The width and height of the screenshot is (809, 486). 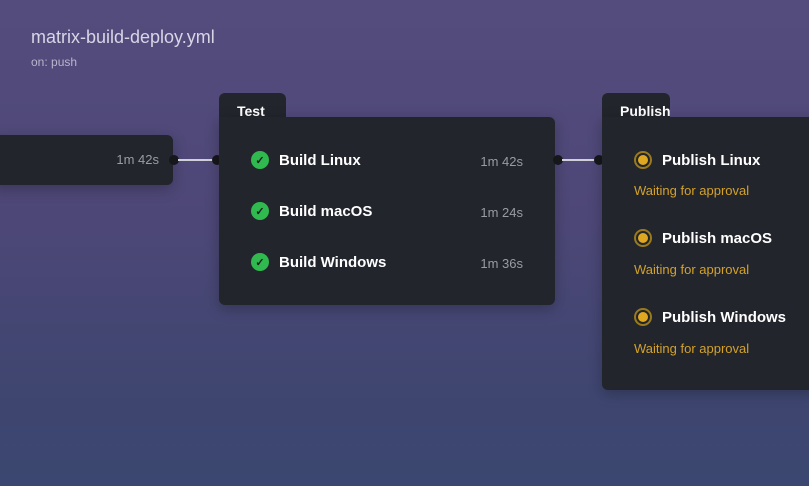 I want to click on workflow-trigger: on: push, so click(x=54, y=62).